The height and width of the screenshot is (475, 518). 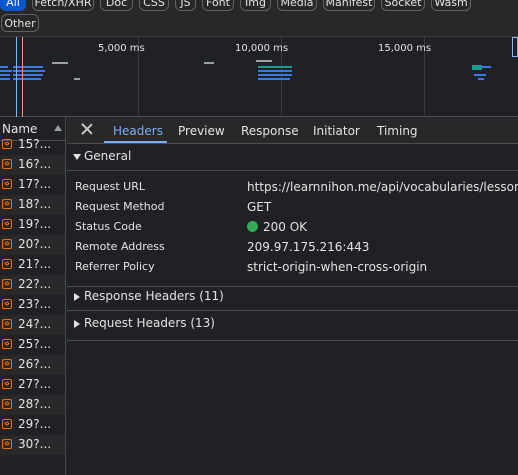 What do you see at coordinates (138, 131) in the screenshot?
I see `tab-headers: Headers` at bounding box center [138, 131].